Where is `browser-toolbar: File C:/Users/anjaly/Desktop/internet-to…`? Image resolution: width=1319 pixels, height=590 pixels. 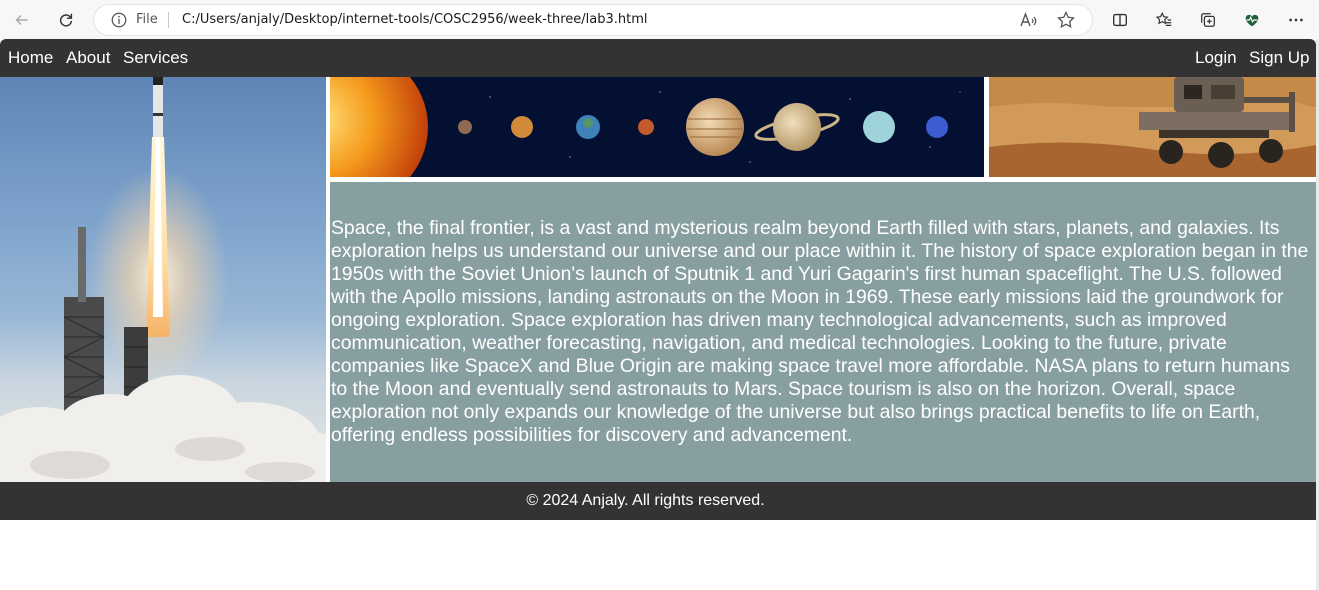
browser-toolbar: File C:/Users/anjaly/Desktop/internet-to… is located at coordinates (659, 19).